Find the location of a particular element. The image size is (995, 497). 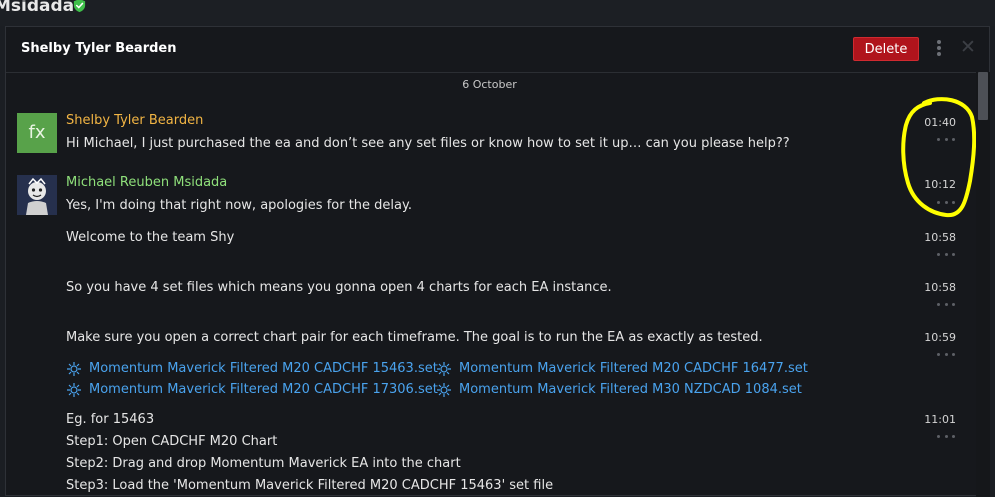

message-text: Step1: Open CADCHF M20 Chart is located at coordinates (172, 441).